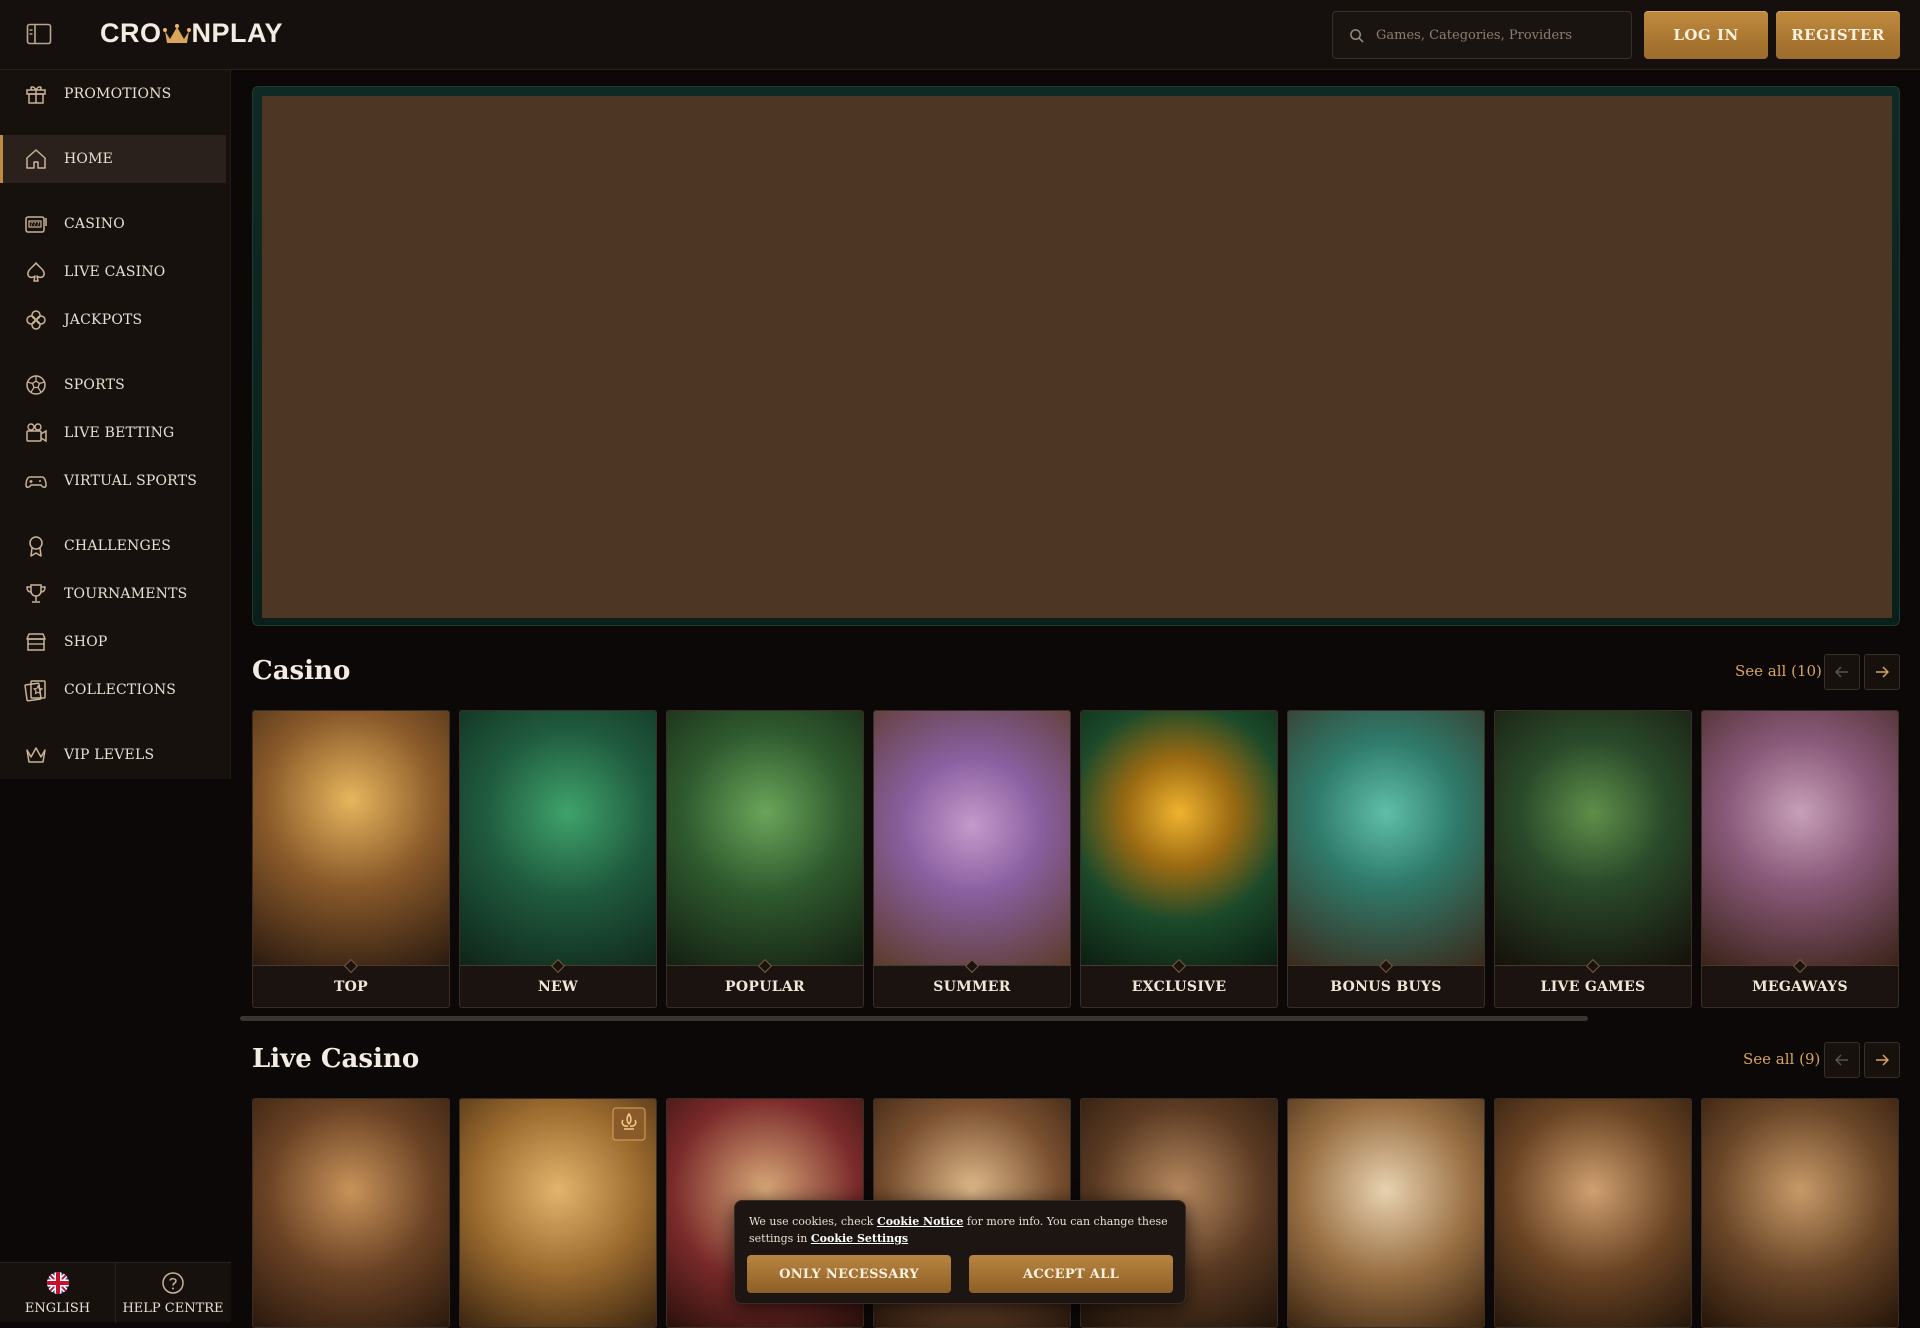 This screenshot has width=1920, height=1328. Describe the element at coordinates (237, 33) in the screenshot. I see `logo-text-right: NPLAY` at that location.